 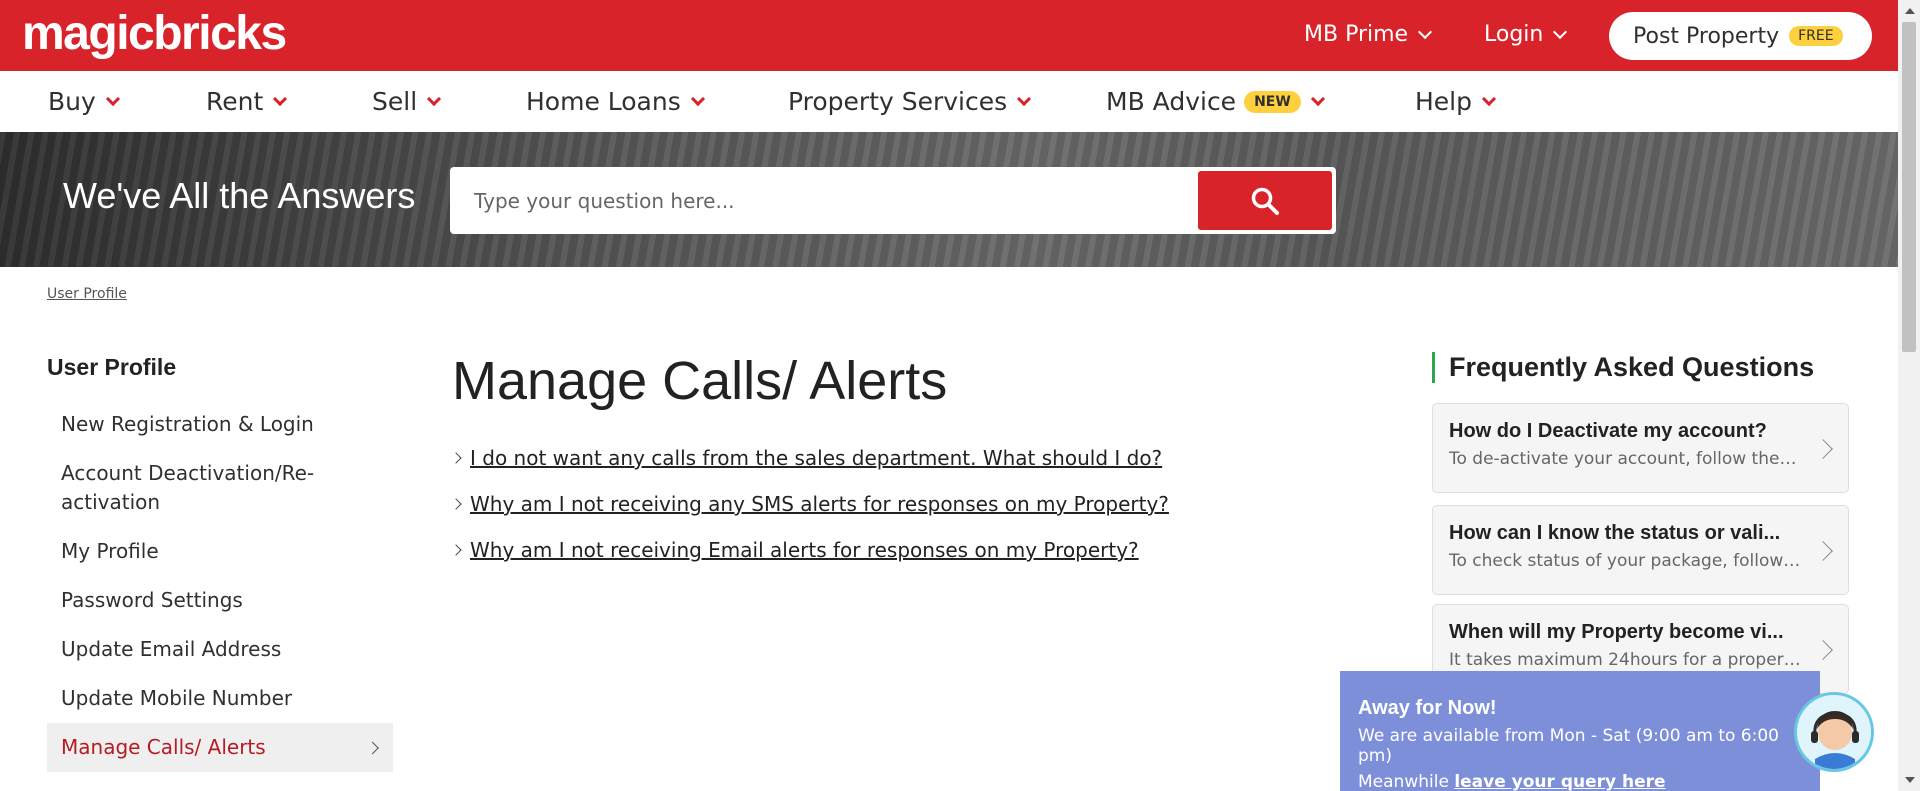 I want to click on agent-headset-icon, so click(x=1835, y=740).